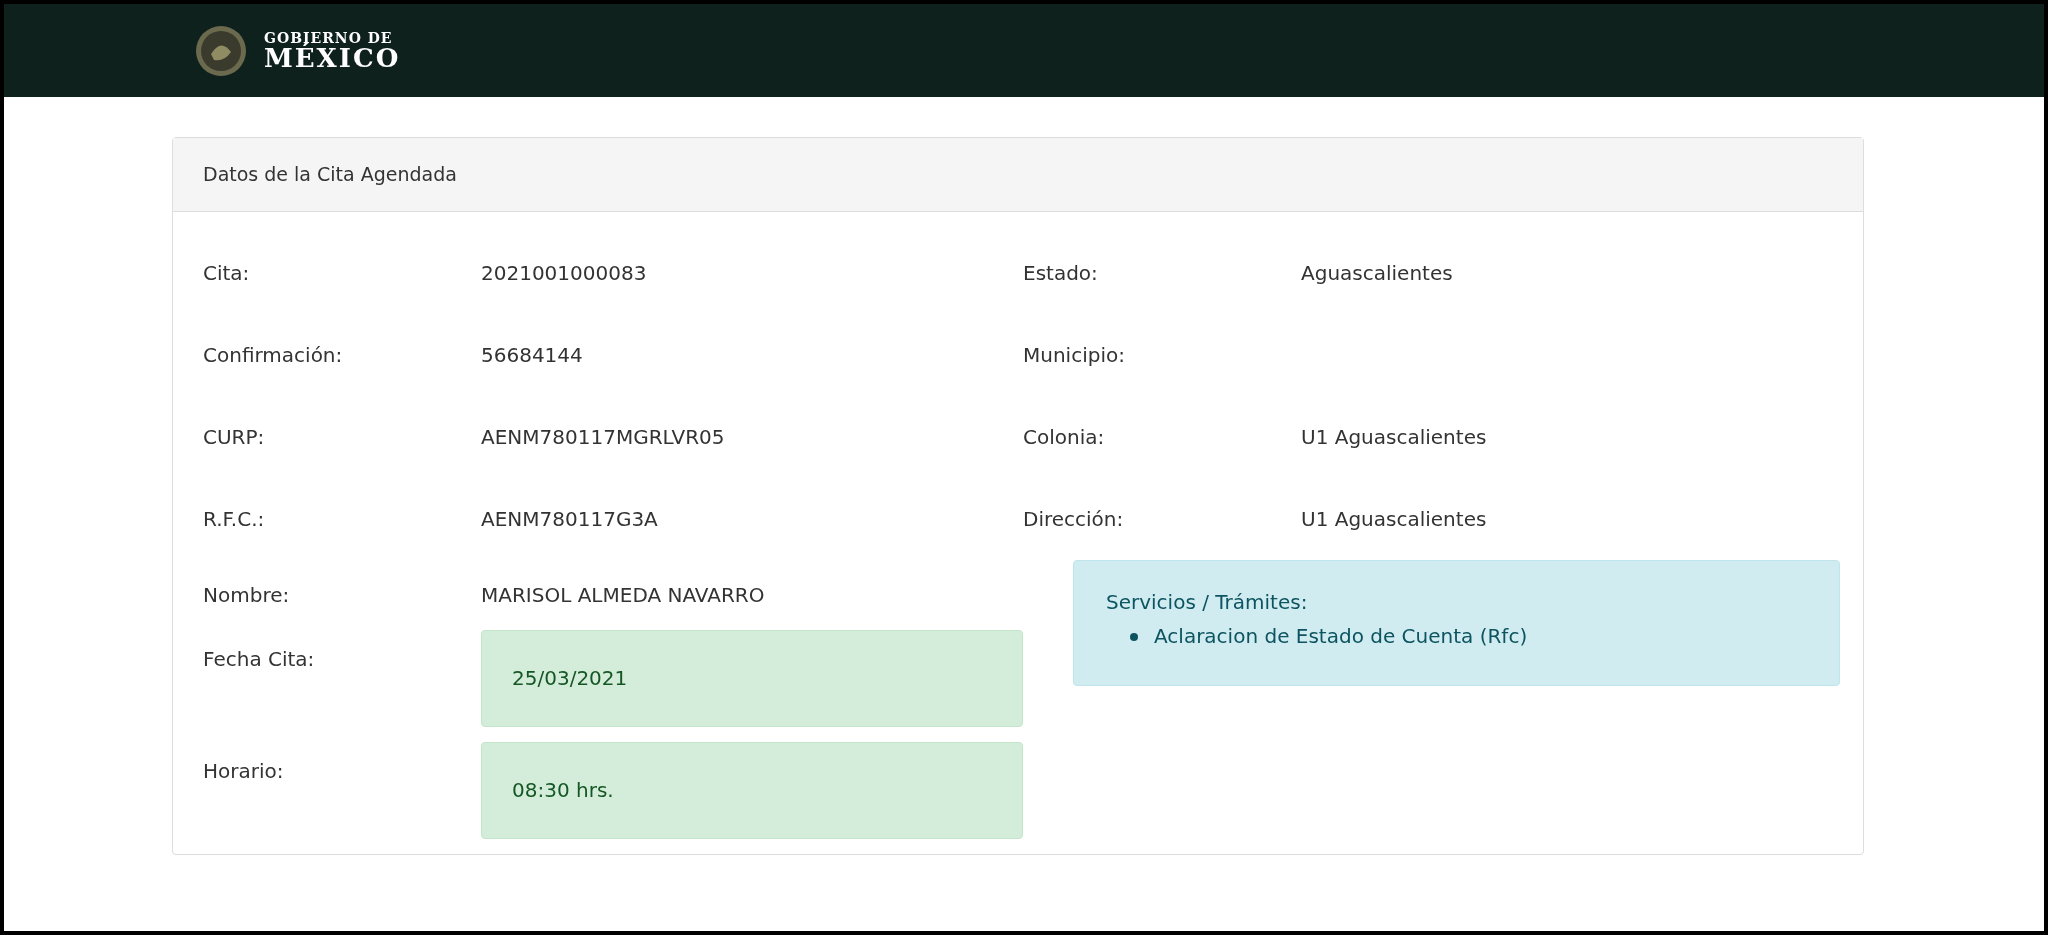 This screenshot has width=2048, height=935. What do you see at coordinates (564, 273) in the screenshot?
I see `field-value: 2021001000083` at bounding box center [564, 273].